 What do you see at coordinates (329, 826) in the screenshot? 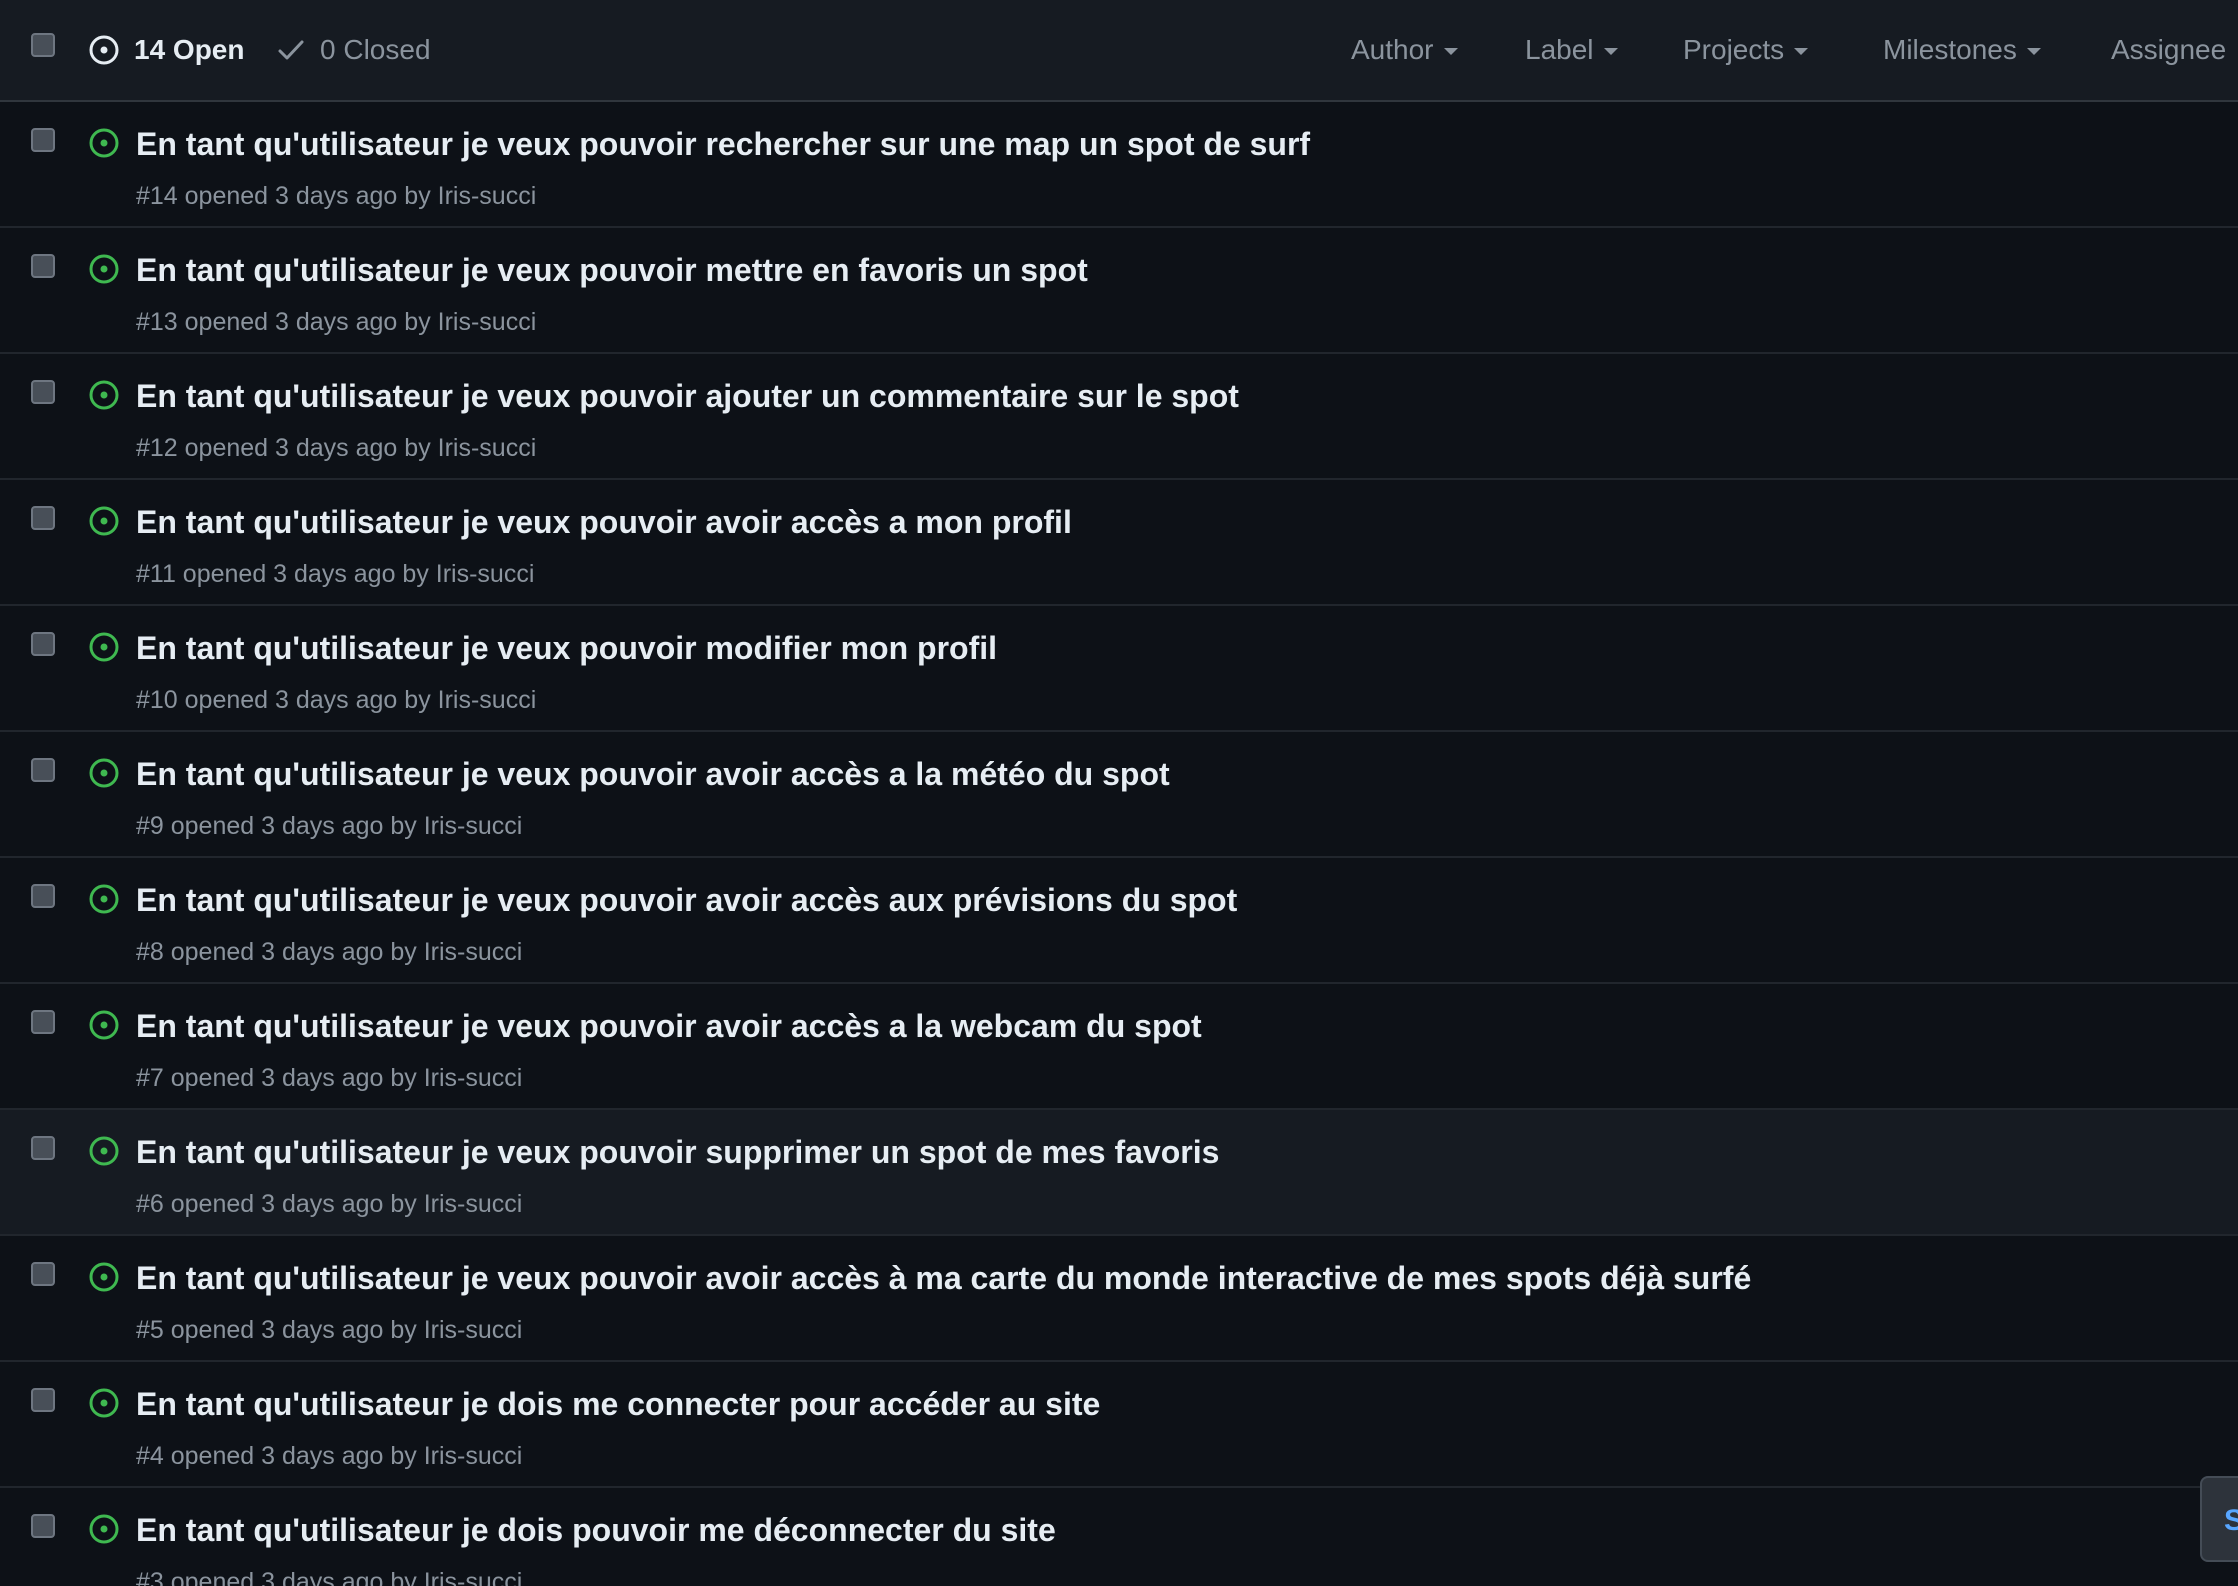
I see `issue-meta: #9 opened 3 days ago by Iris-succi` at bounding box center [329, 826].